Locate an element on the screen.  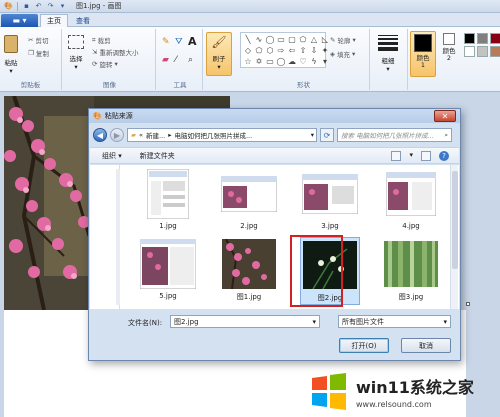
resize-icon: ⇲ is located at coordinates (95, 52).